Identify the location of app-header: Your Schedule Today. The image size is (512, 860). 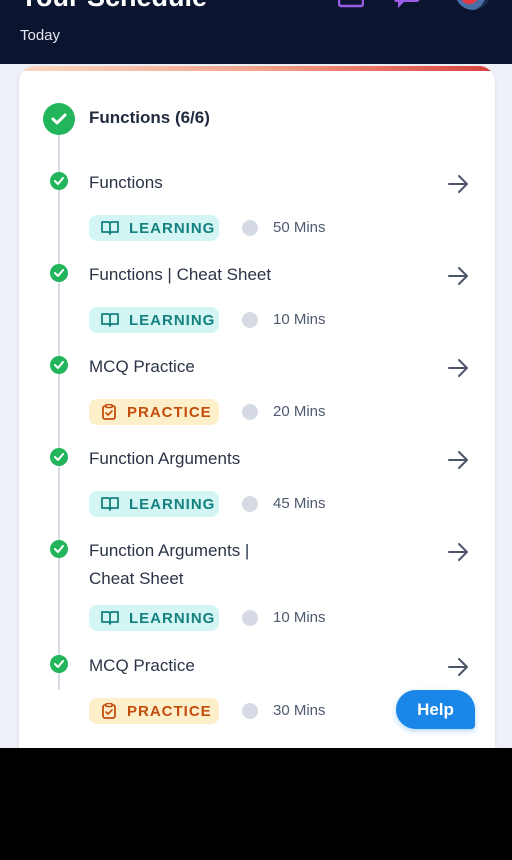
(256, 32).